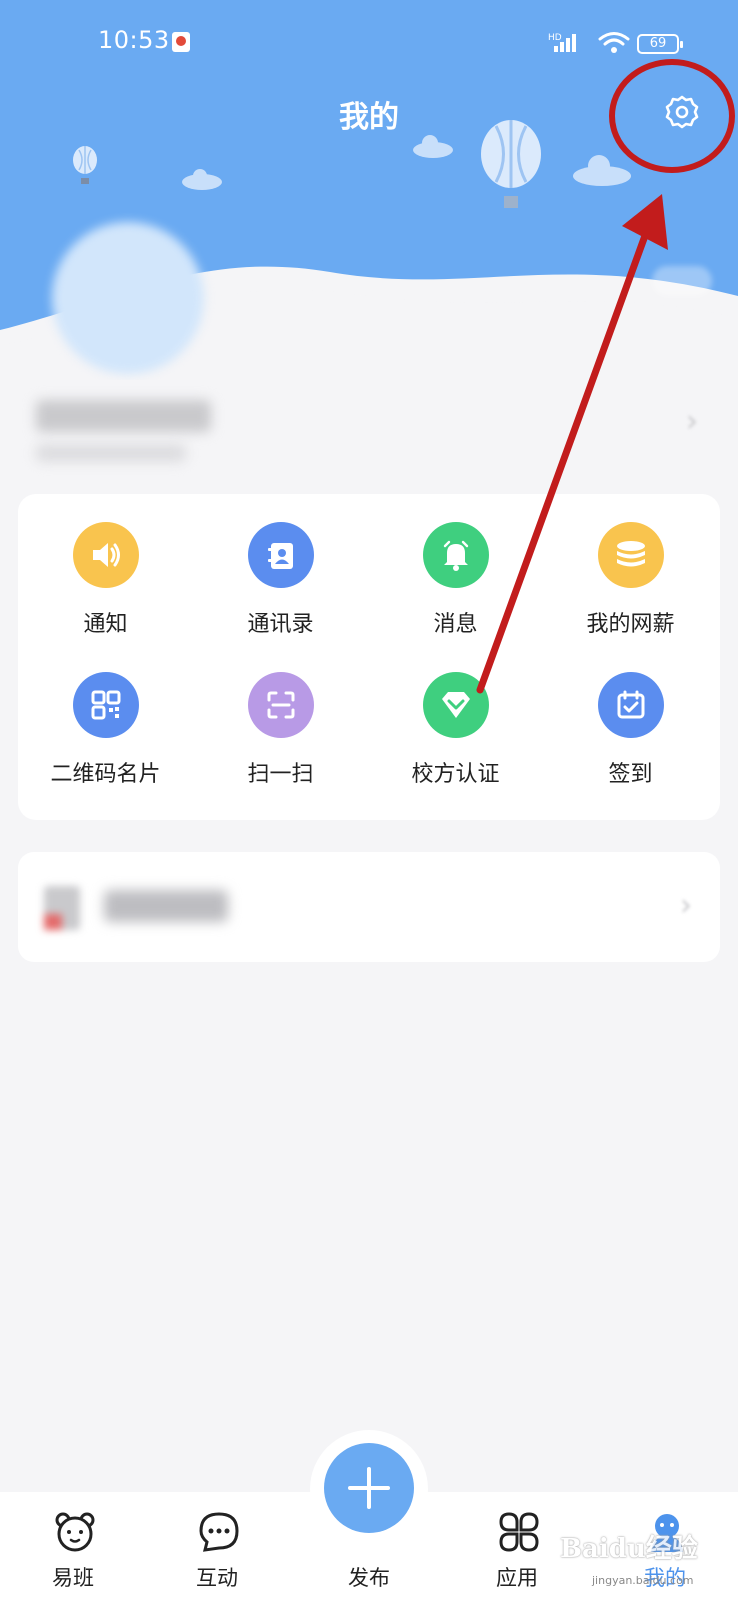  What do you see at coordinates (73, 1578) in the screenshot?
I see `nav-label: 易班` at bounding box center [73, 1578].